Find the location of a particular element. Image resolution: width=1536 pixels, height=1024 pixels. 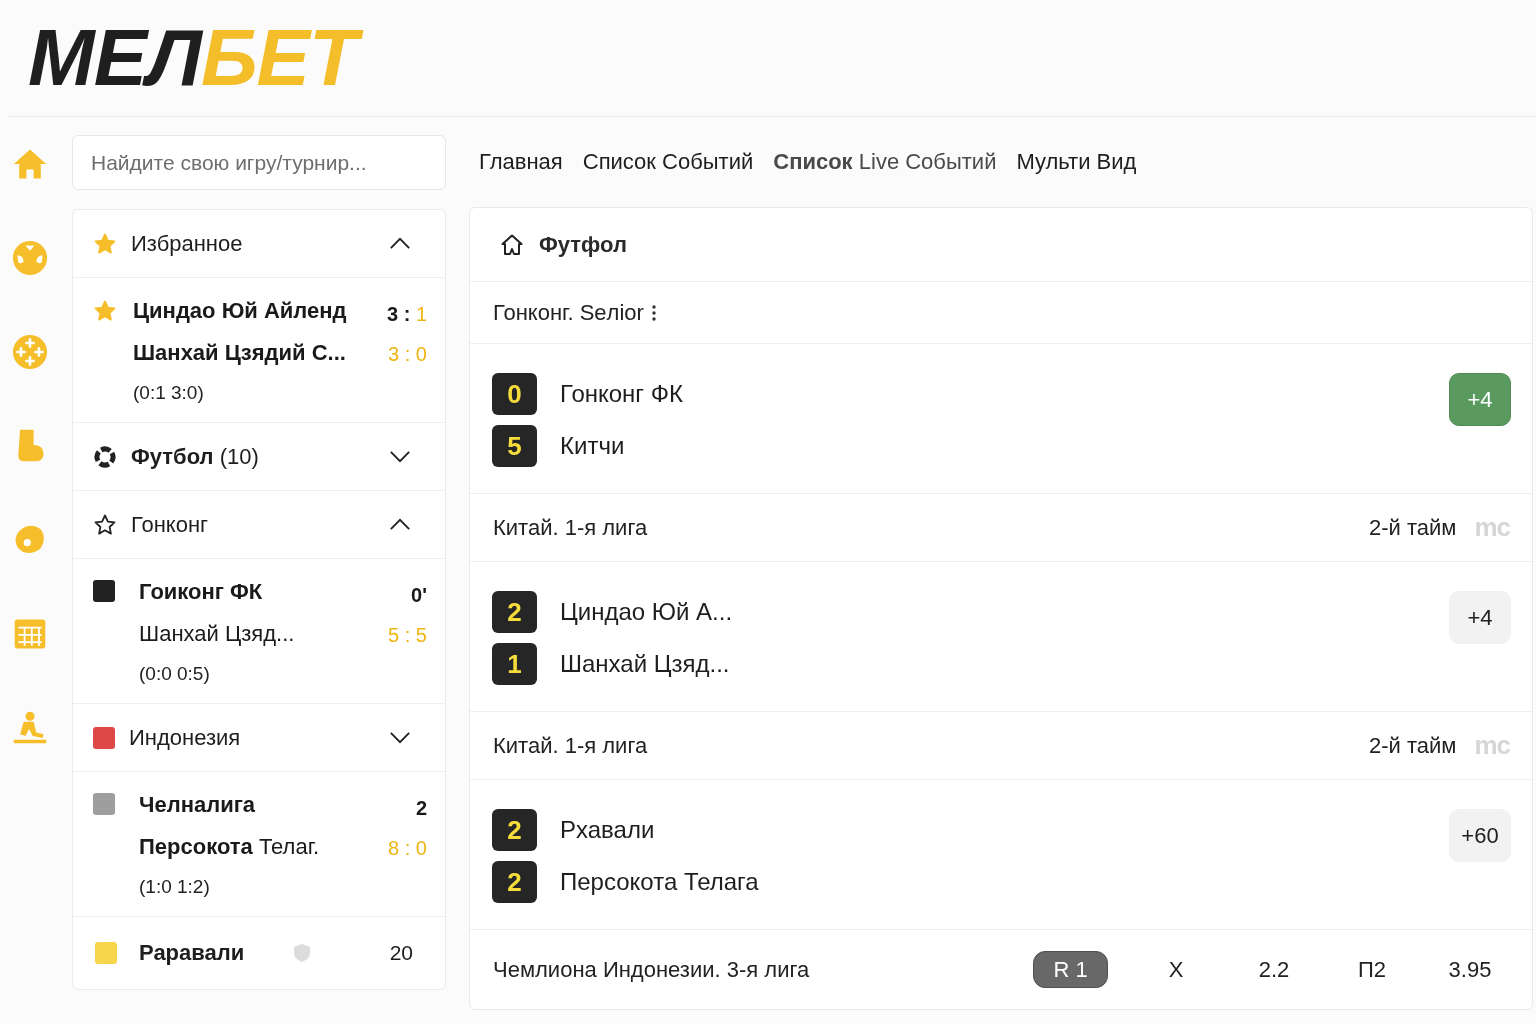

team-name: Циндао Юй Айленд is located at coordinates (240, 311).